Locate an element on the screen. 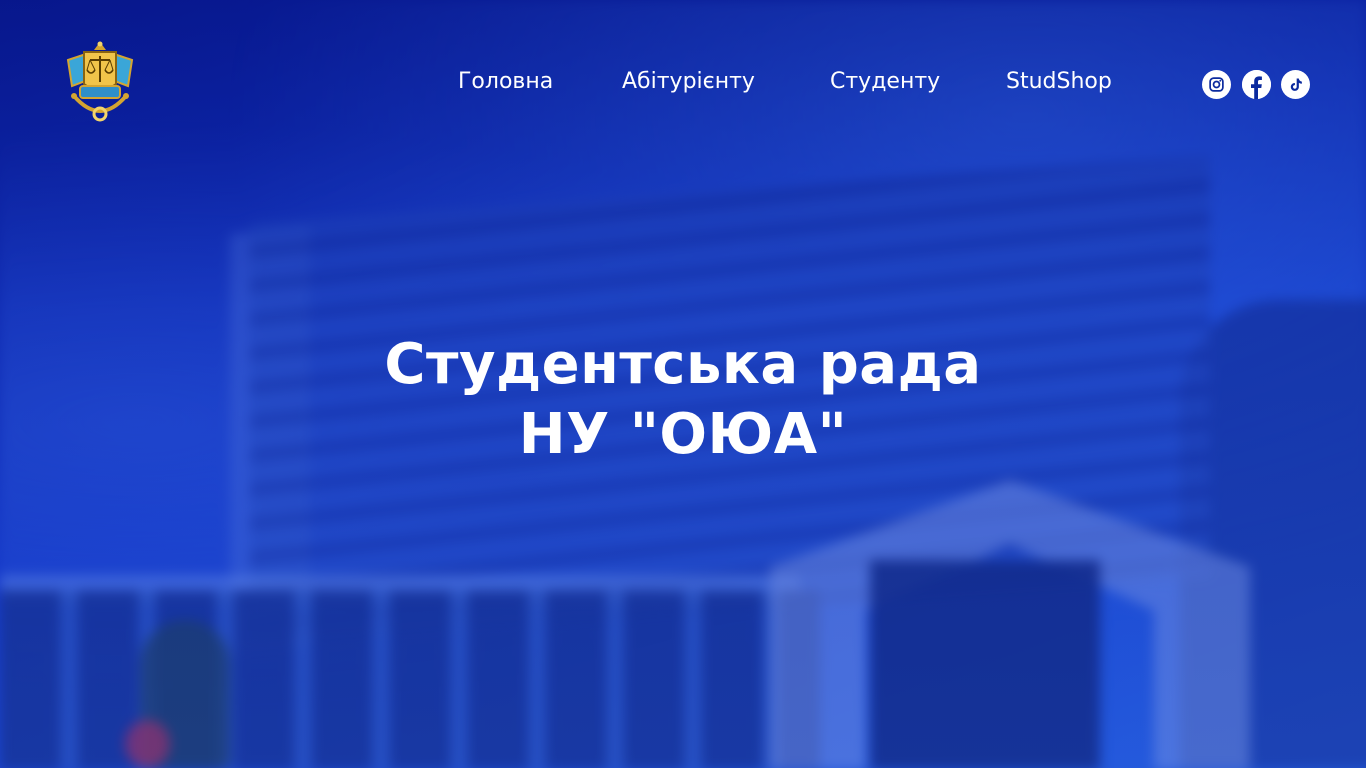  nav-item-home: Головна is located at coordinates (505, 82).